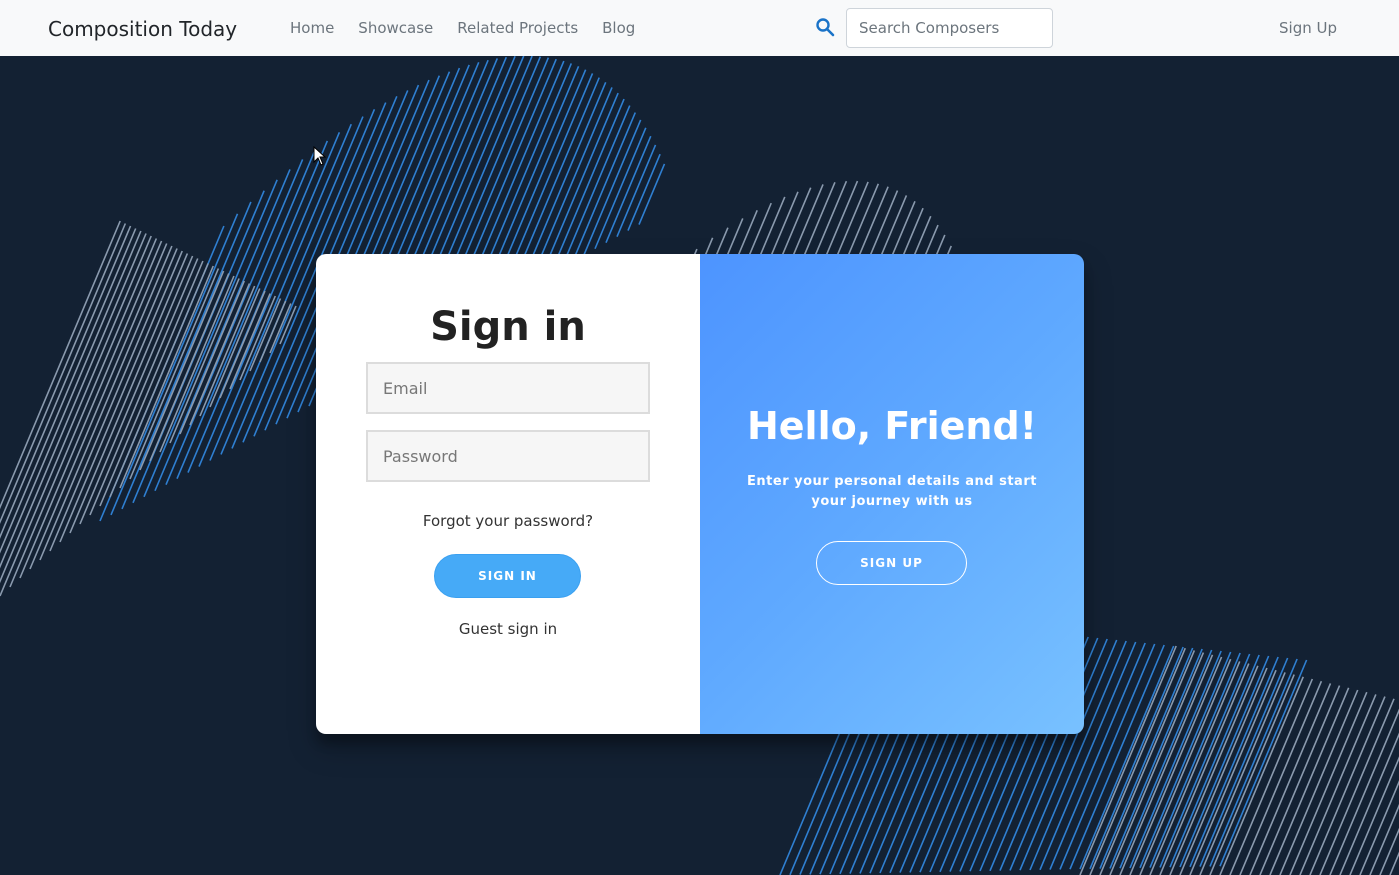  What do you see at coordinates (320, 156) in the screenshot?
I see `mouse-cursor-icon` at bounding box center [320, 156].